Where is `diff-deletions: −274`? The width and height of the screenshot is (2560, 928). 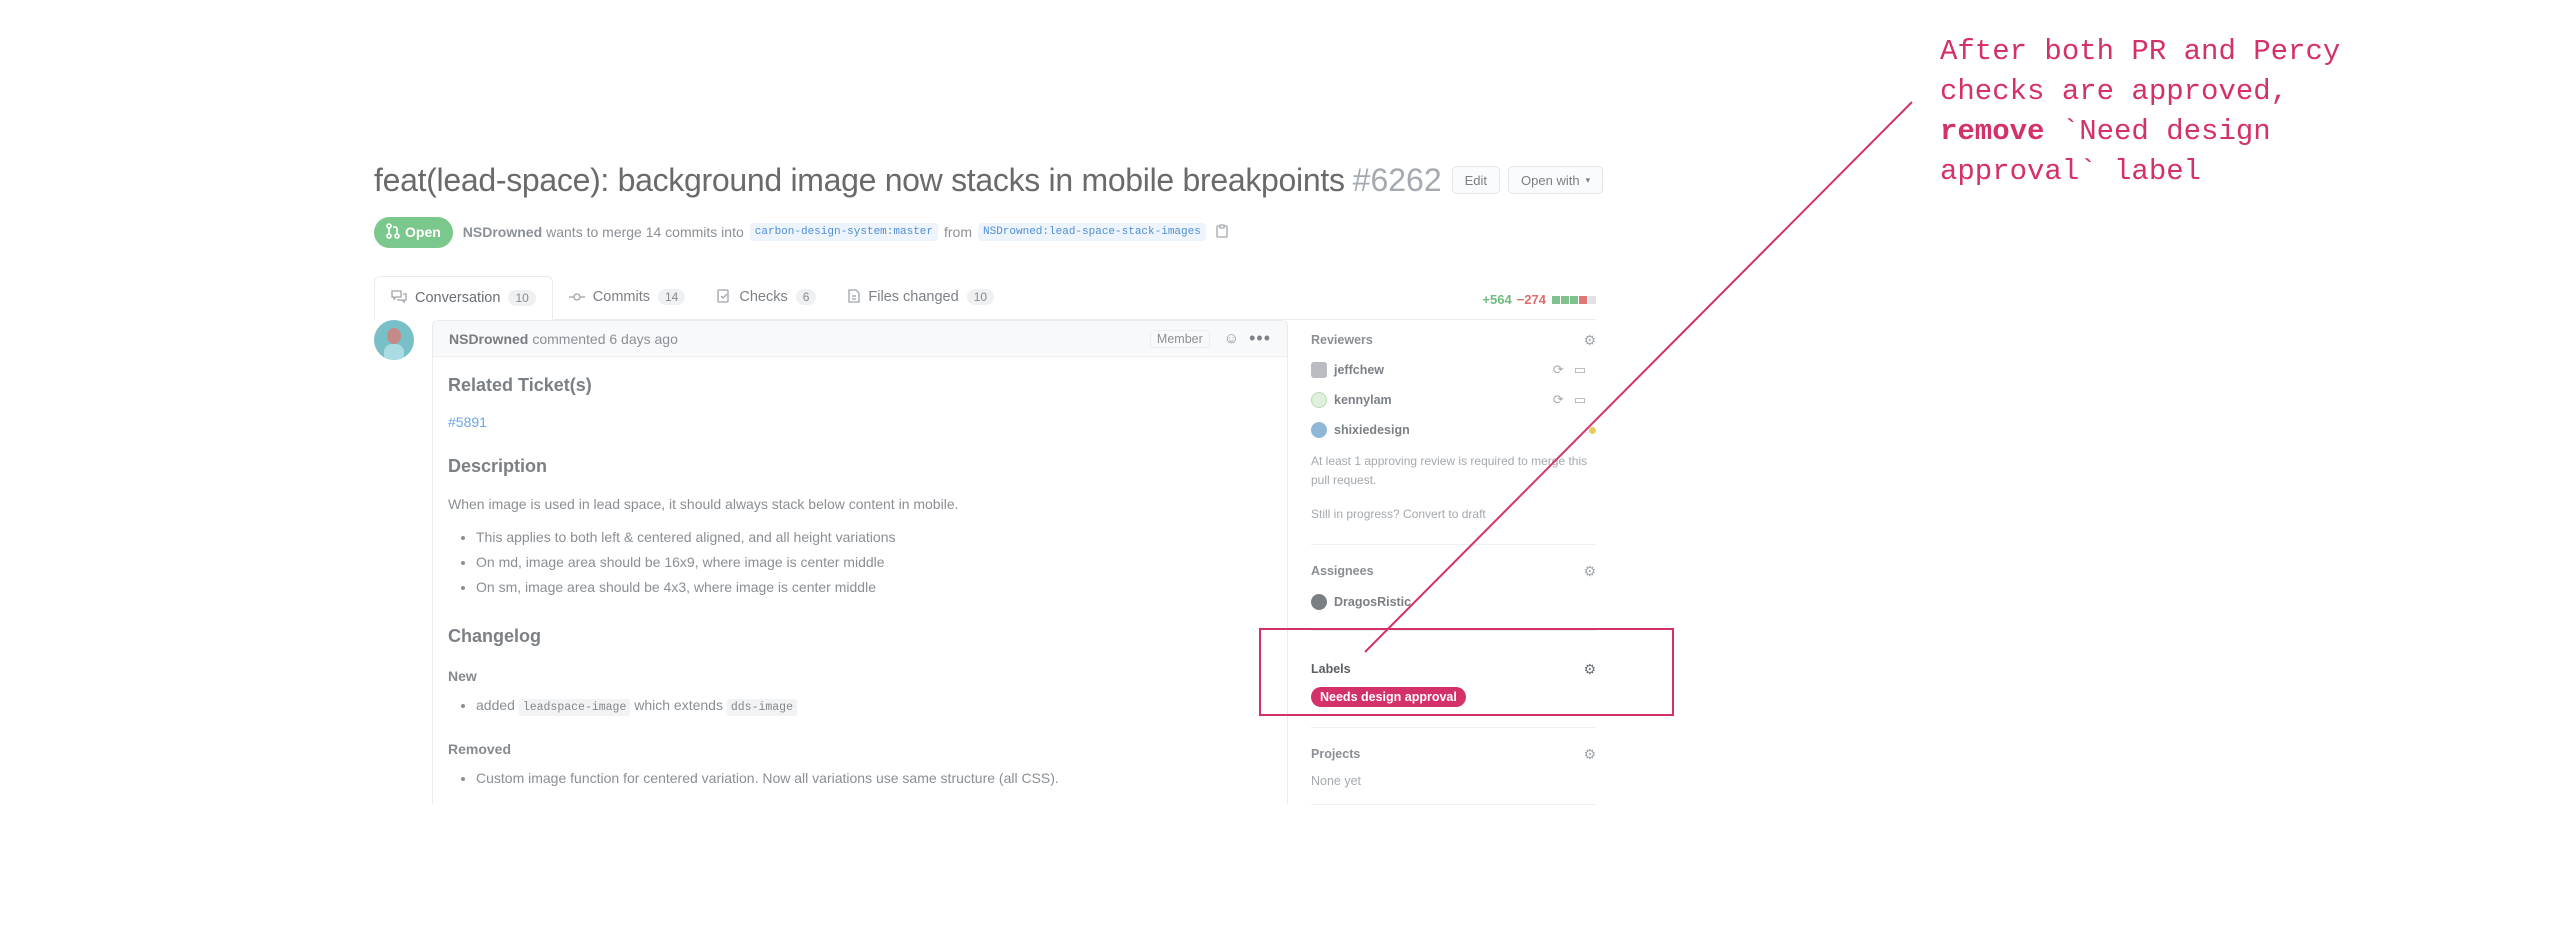
diff-deletions: −274 is located at coordinates (1531, 299).